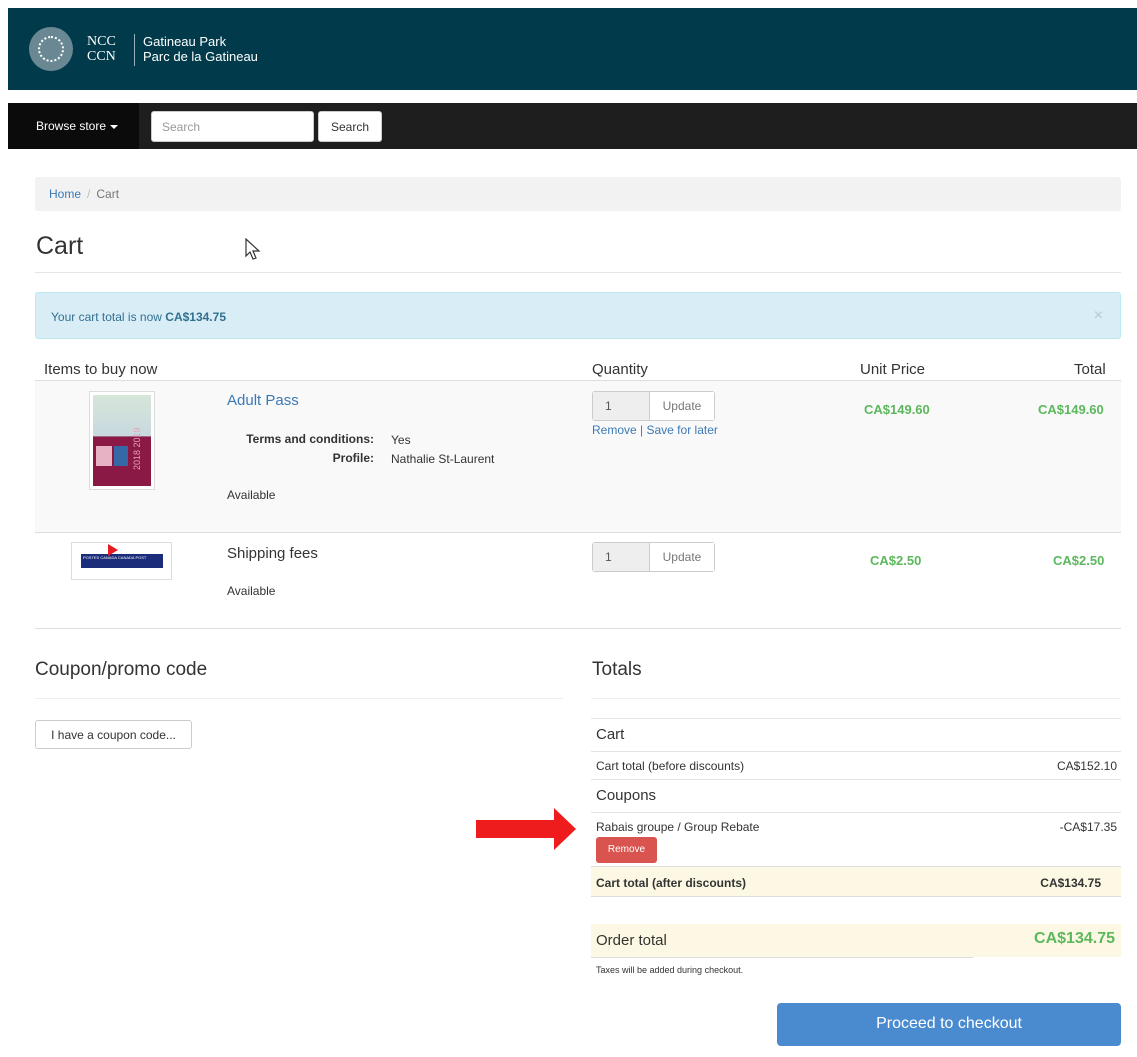 The image size is (1137, 1057). I want to click on totals-table-top, so click(856, 718).